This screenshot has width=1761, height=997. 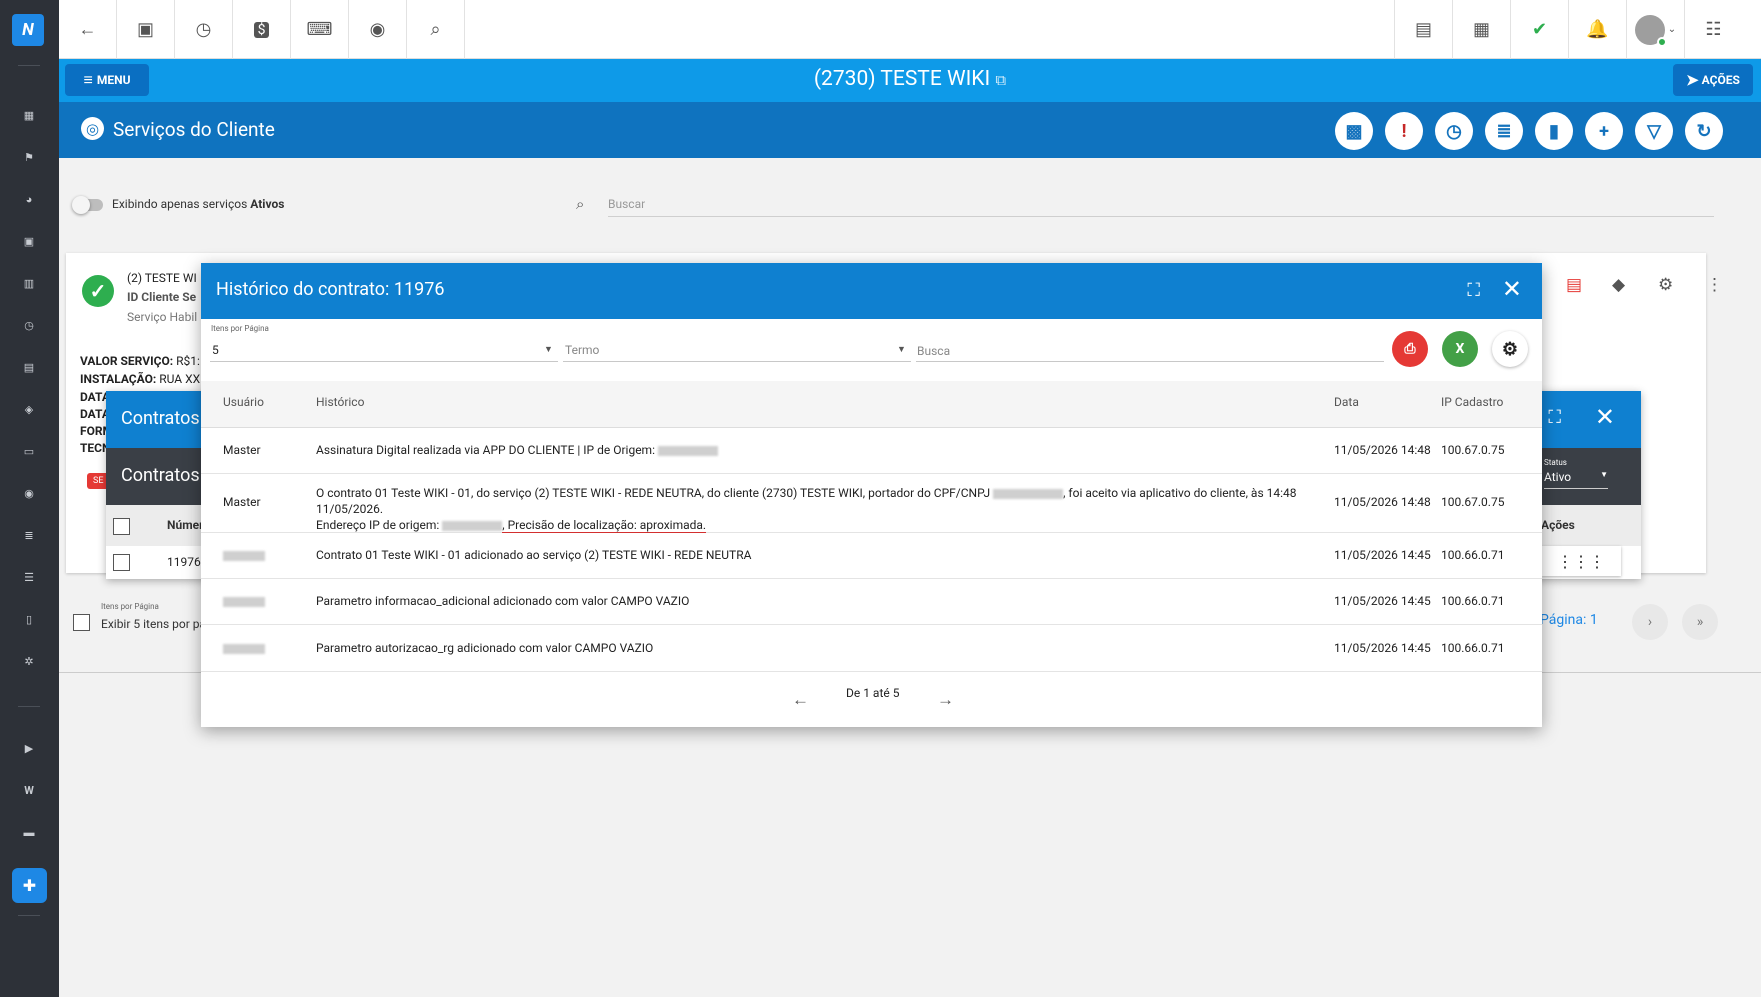 I want to click on document-icon: ▯, so click(x=29, y=619).